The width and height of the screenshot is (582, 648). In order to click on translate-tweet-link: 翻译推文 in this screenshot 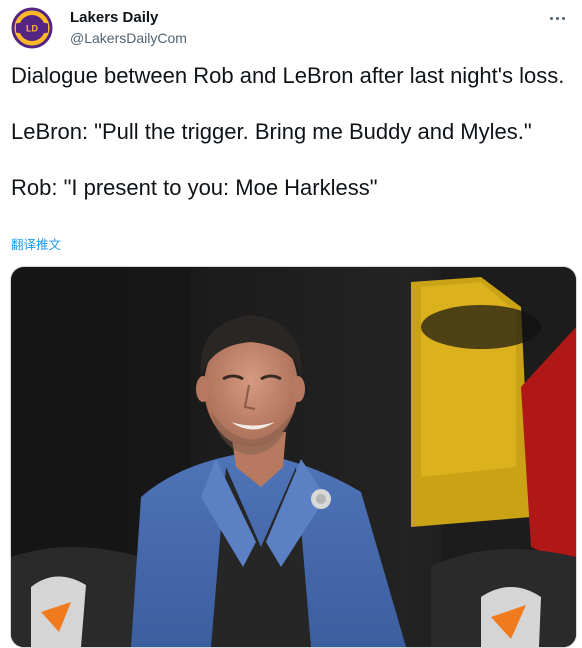, I will do `click(36, 243)`.